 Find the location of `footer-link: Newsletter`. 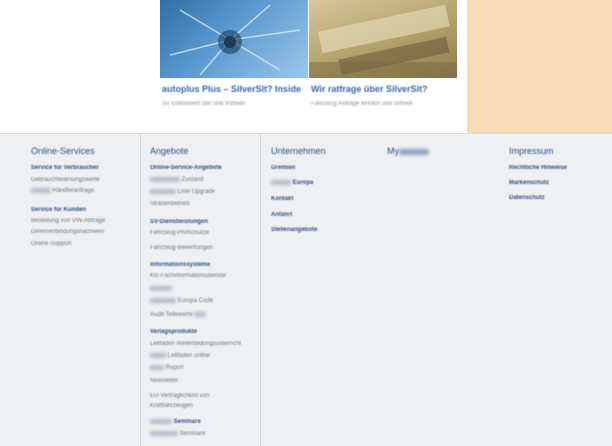

footer-link: Newsletter is located at coordinates (164, 381).